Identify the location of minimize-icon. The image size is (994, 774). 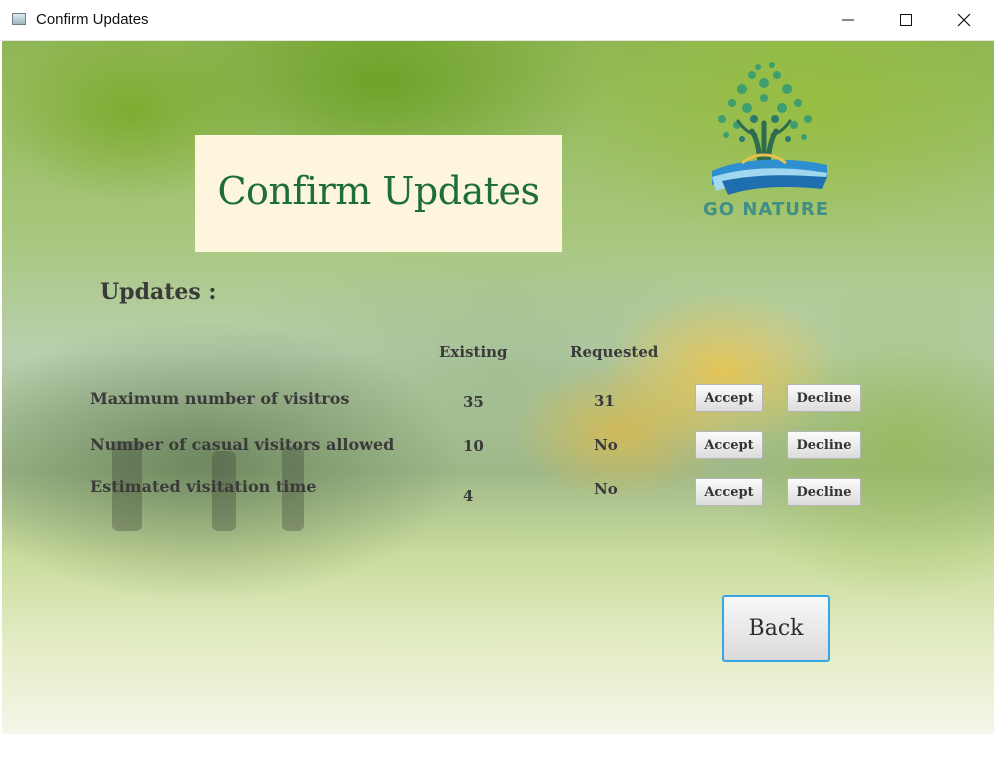
(848, 20).